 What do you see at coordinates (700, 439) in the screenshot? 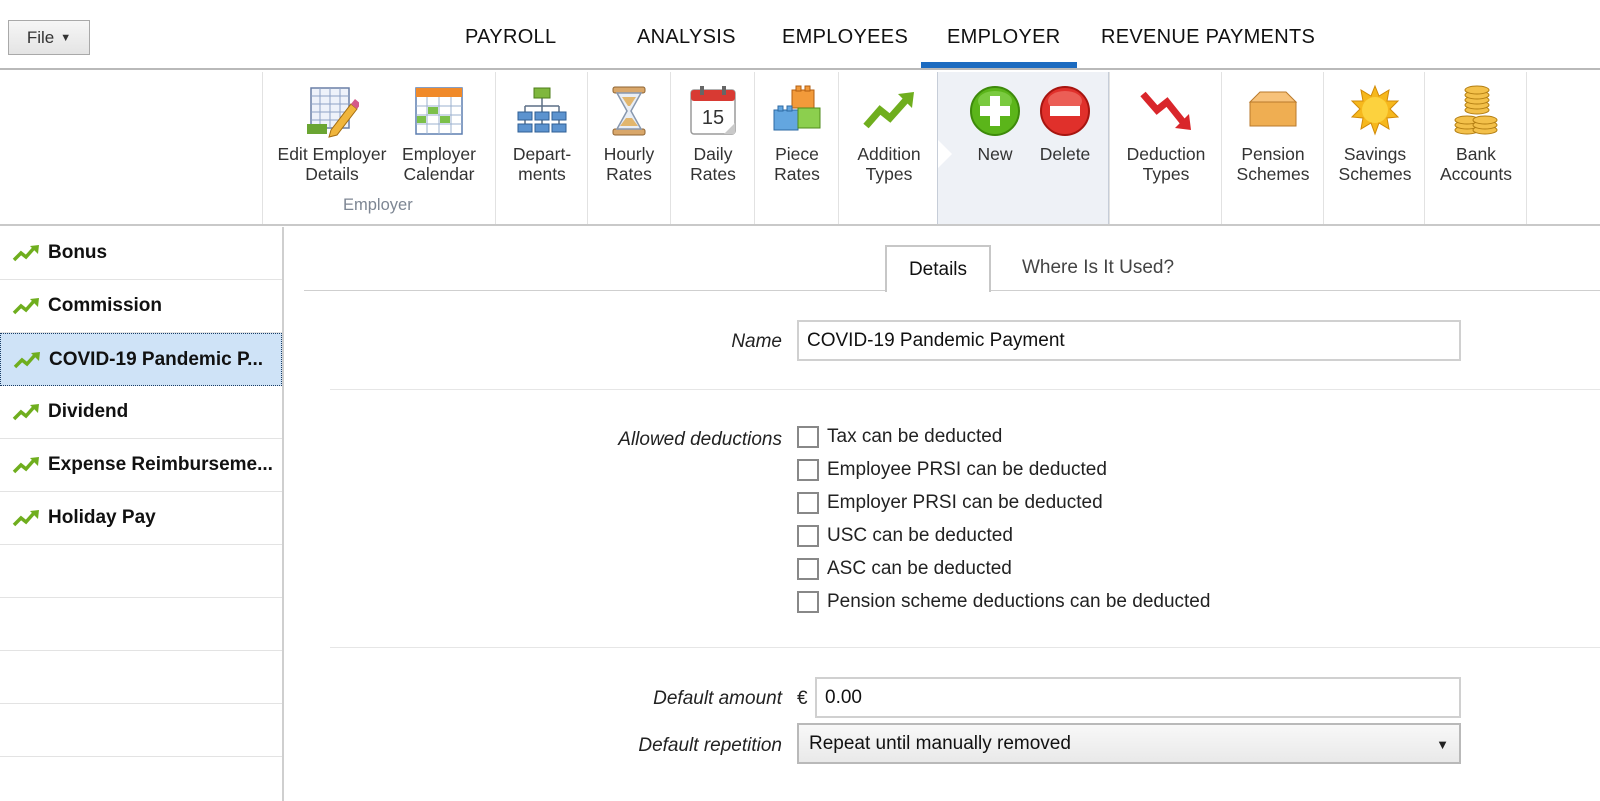
I see `allowed-deductions-label: Allowed deductions` at bounding box center [700, 439].